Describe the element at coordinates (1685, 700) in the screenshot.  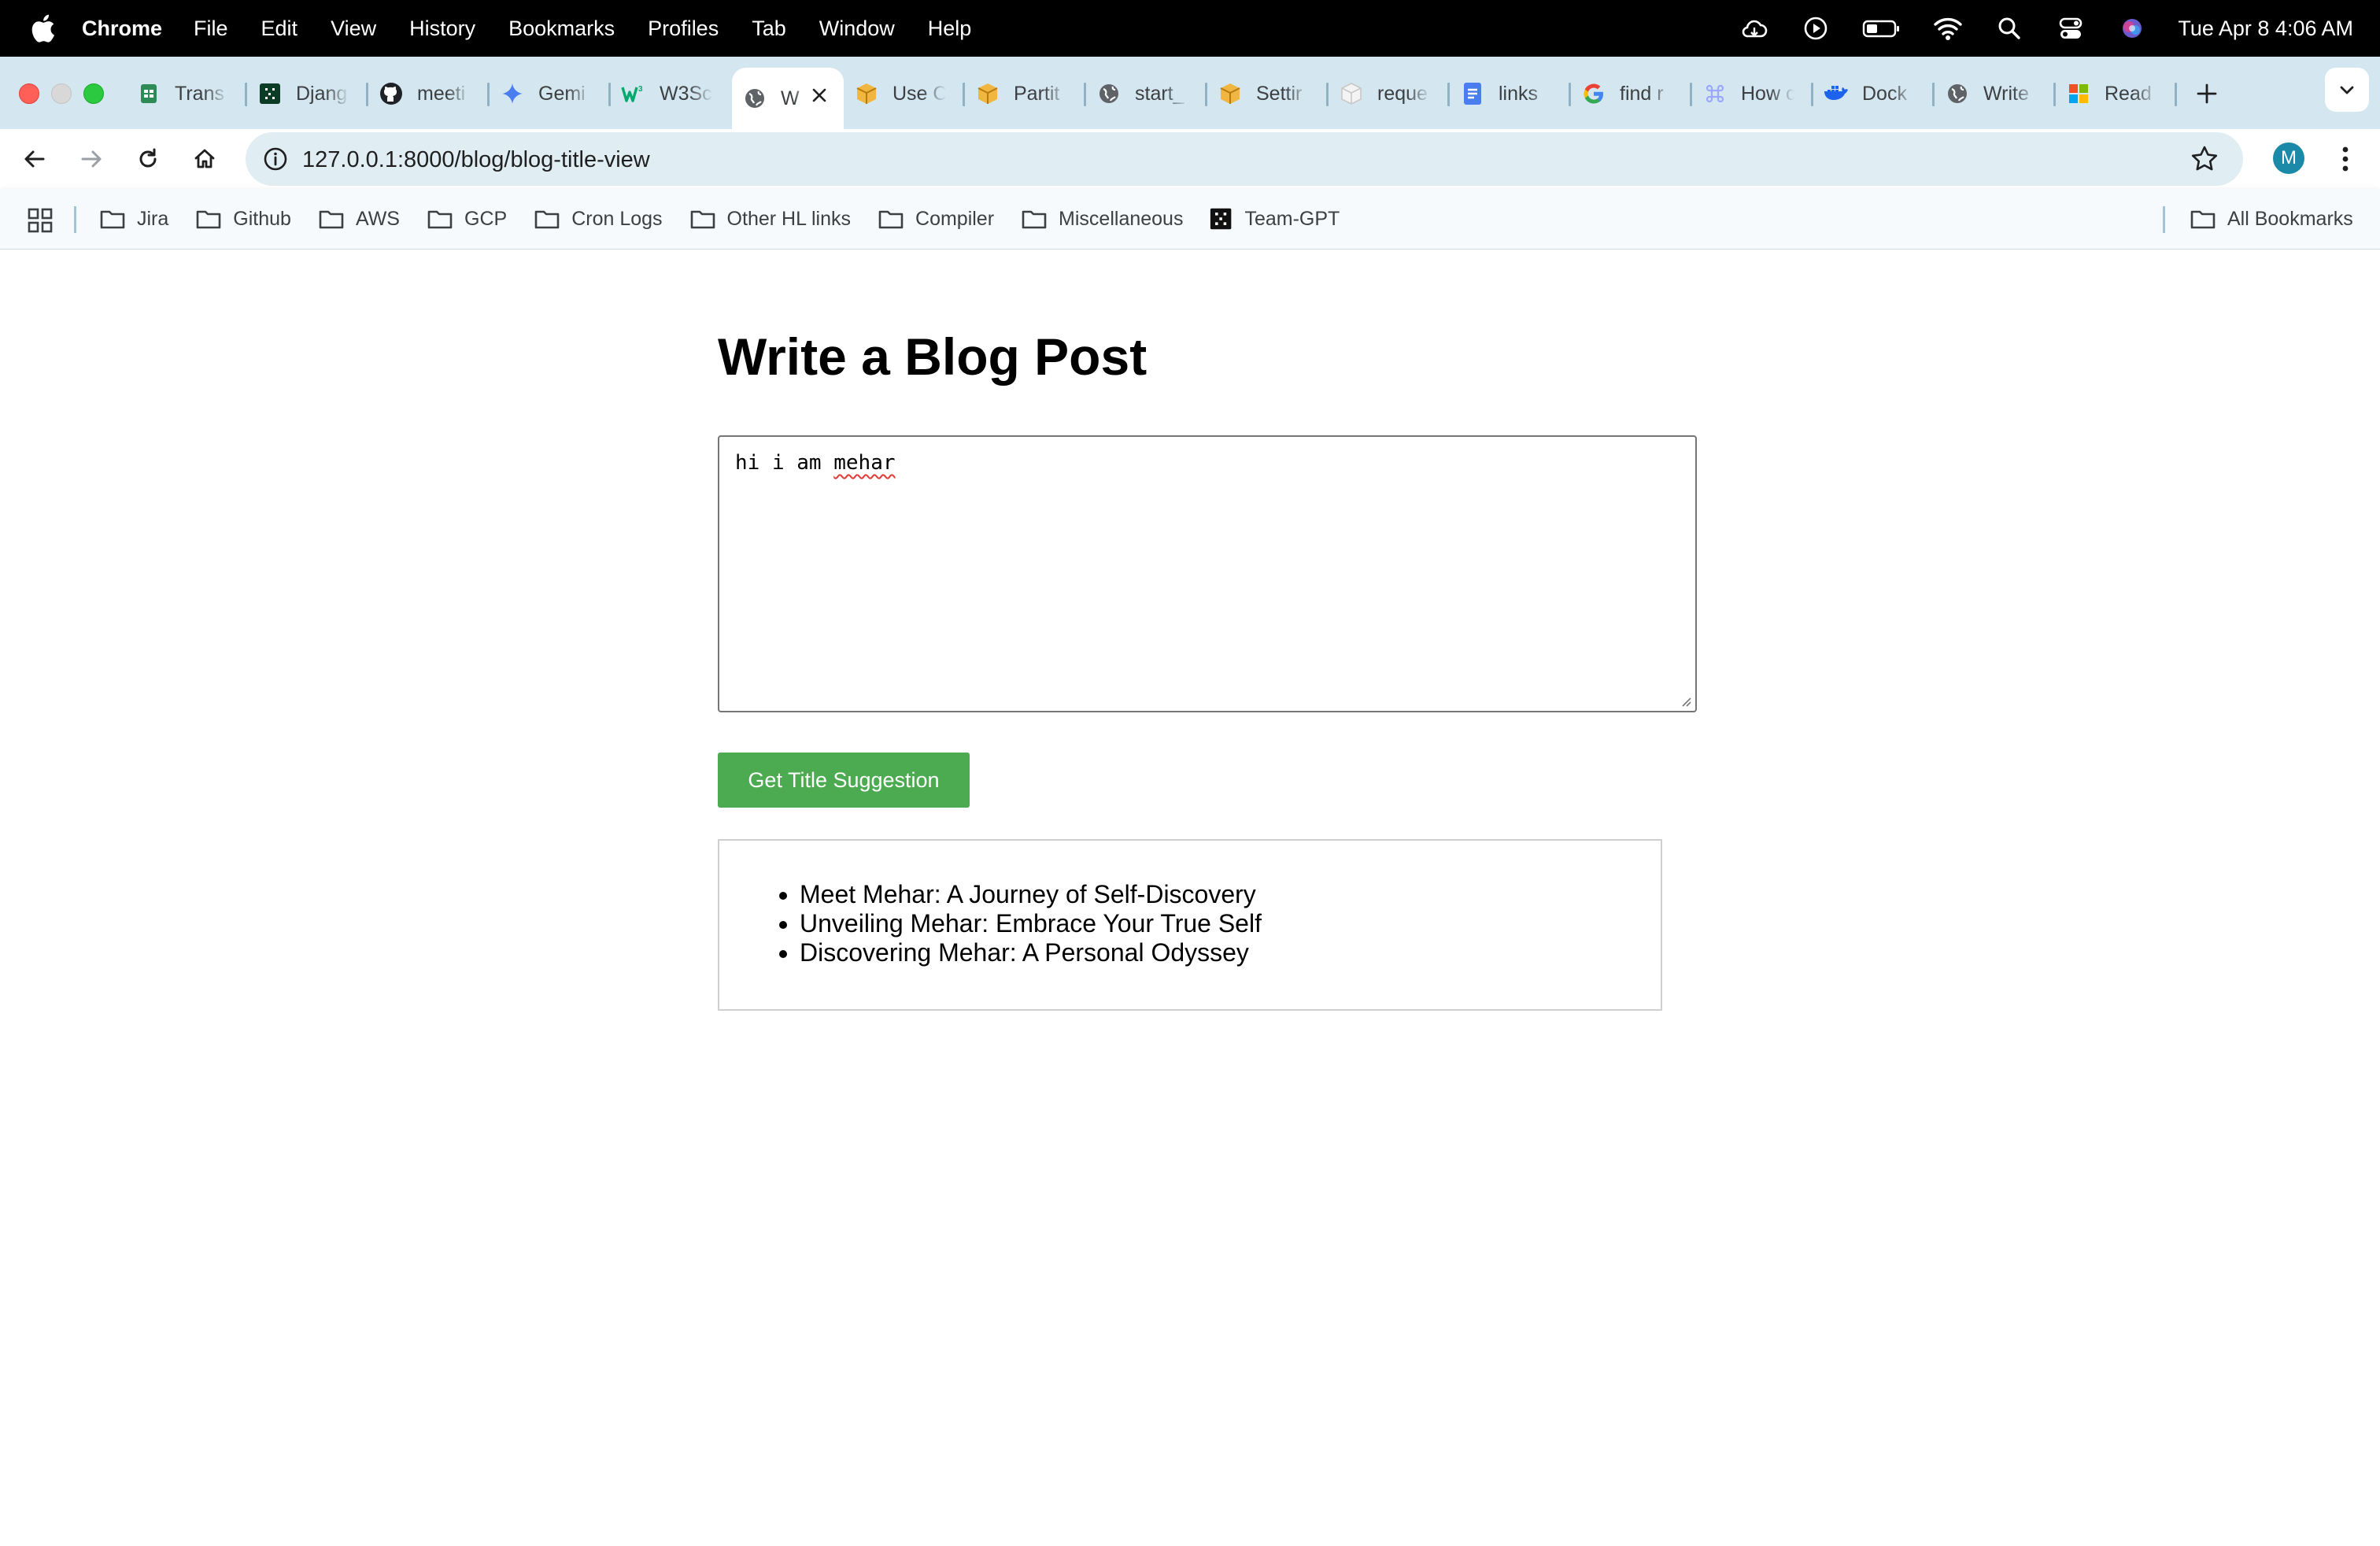
I see `resize-handle-icon` at that location.